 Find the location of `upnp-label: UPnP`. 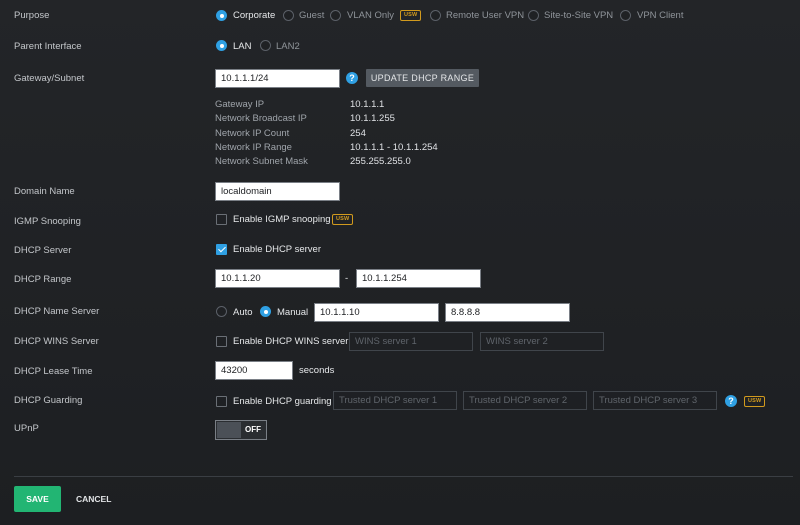

upnp-label: UPnP is located at coordinates (26, 428).